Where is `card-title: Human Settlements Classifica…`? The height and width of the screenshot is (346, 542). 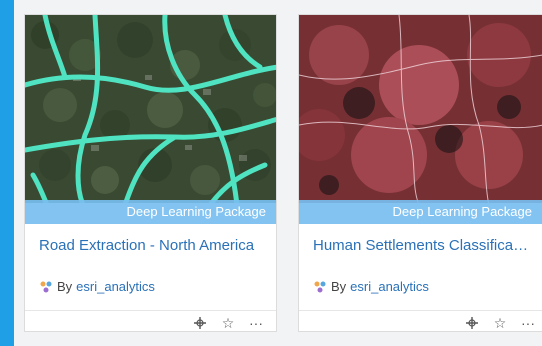
card-title: Human Settlements Classifica… is located at coordinates (423, 245).